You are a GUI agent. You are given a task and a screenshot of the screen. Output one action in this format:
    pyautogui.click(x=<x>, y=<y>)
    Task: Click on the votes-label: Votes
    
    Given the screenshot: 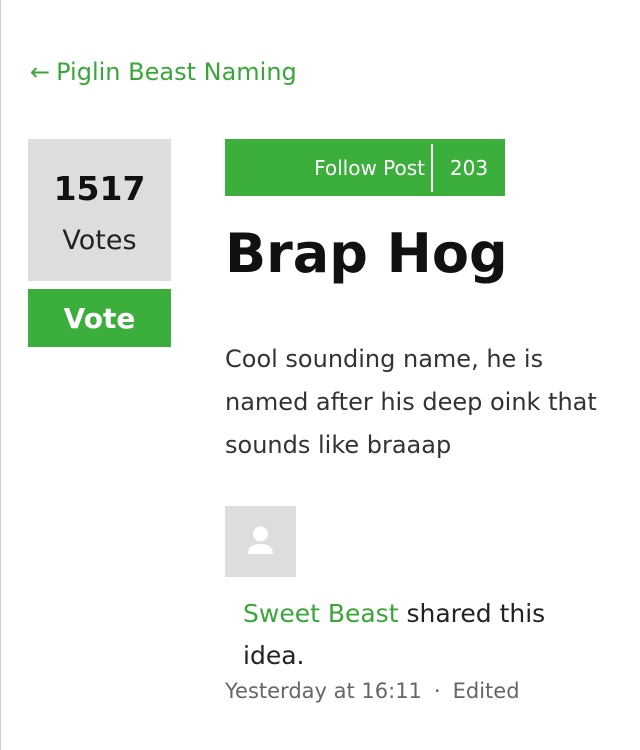 What is the action you would take?
    pyautogui.click(x=99, y=240)
    